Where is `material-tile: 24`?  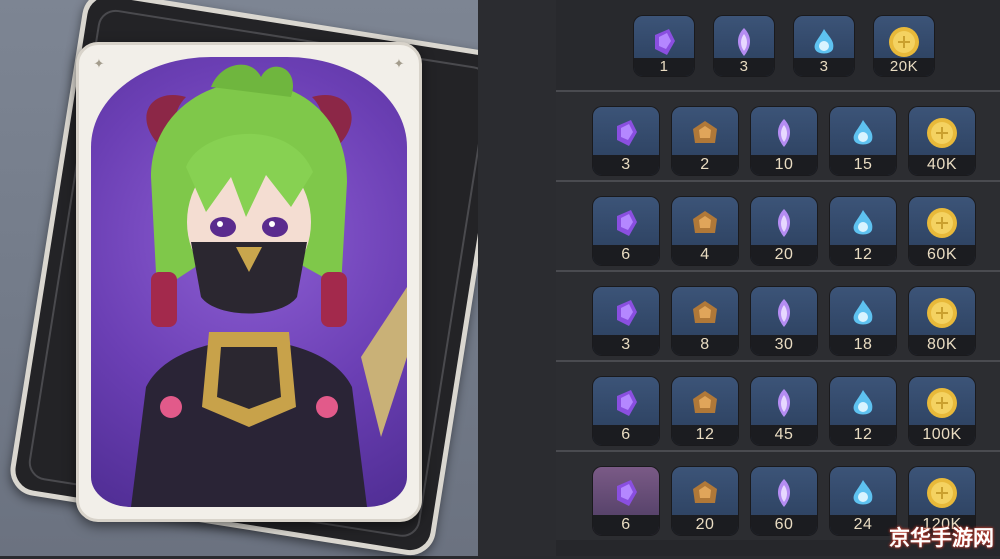
material-tile: 24 is located at coordinates (863, 501).